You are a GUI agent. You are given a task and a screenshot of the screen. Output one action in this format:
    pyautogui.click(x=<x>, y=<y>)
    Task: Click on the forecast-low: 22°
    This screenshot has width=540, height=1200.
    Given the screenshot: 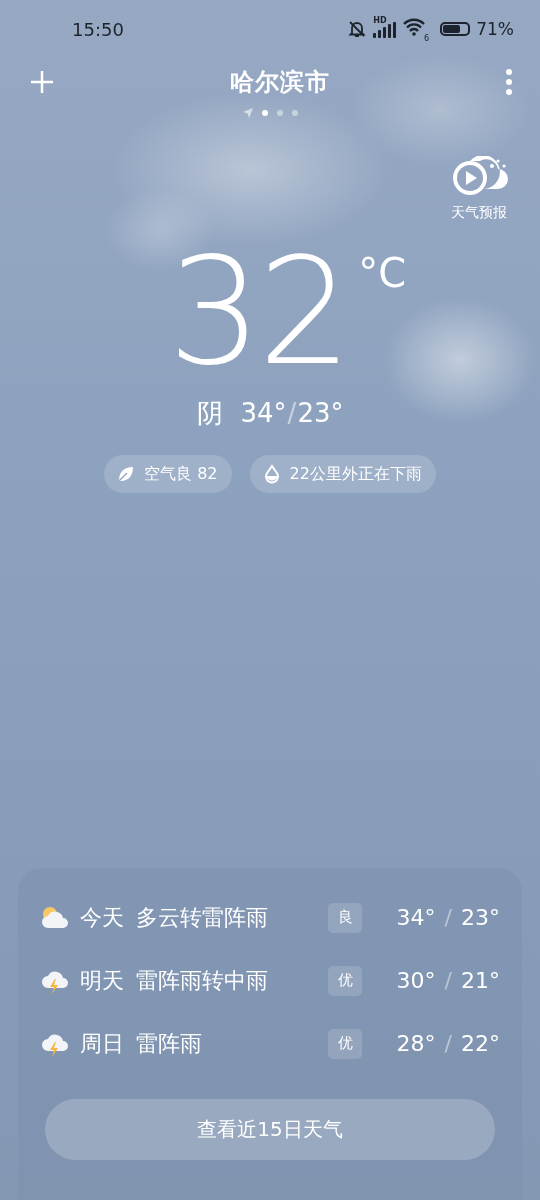 What is the action you would take?
    pyautogui.click(x=480, y=1044)
    